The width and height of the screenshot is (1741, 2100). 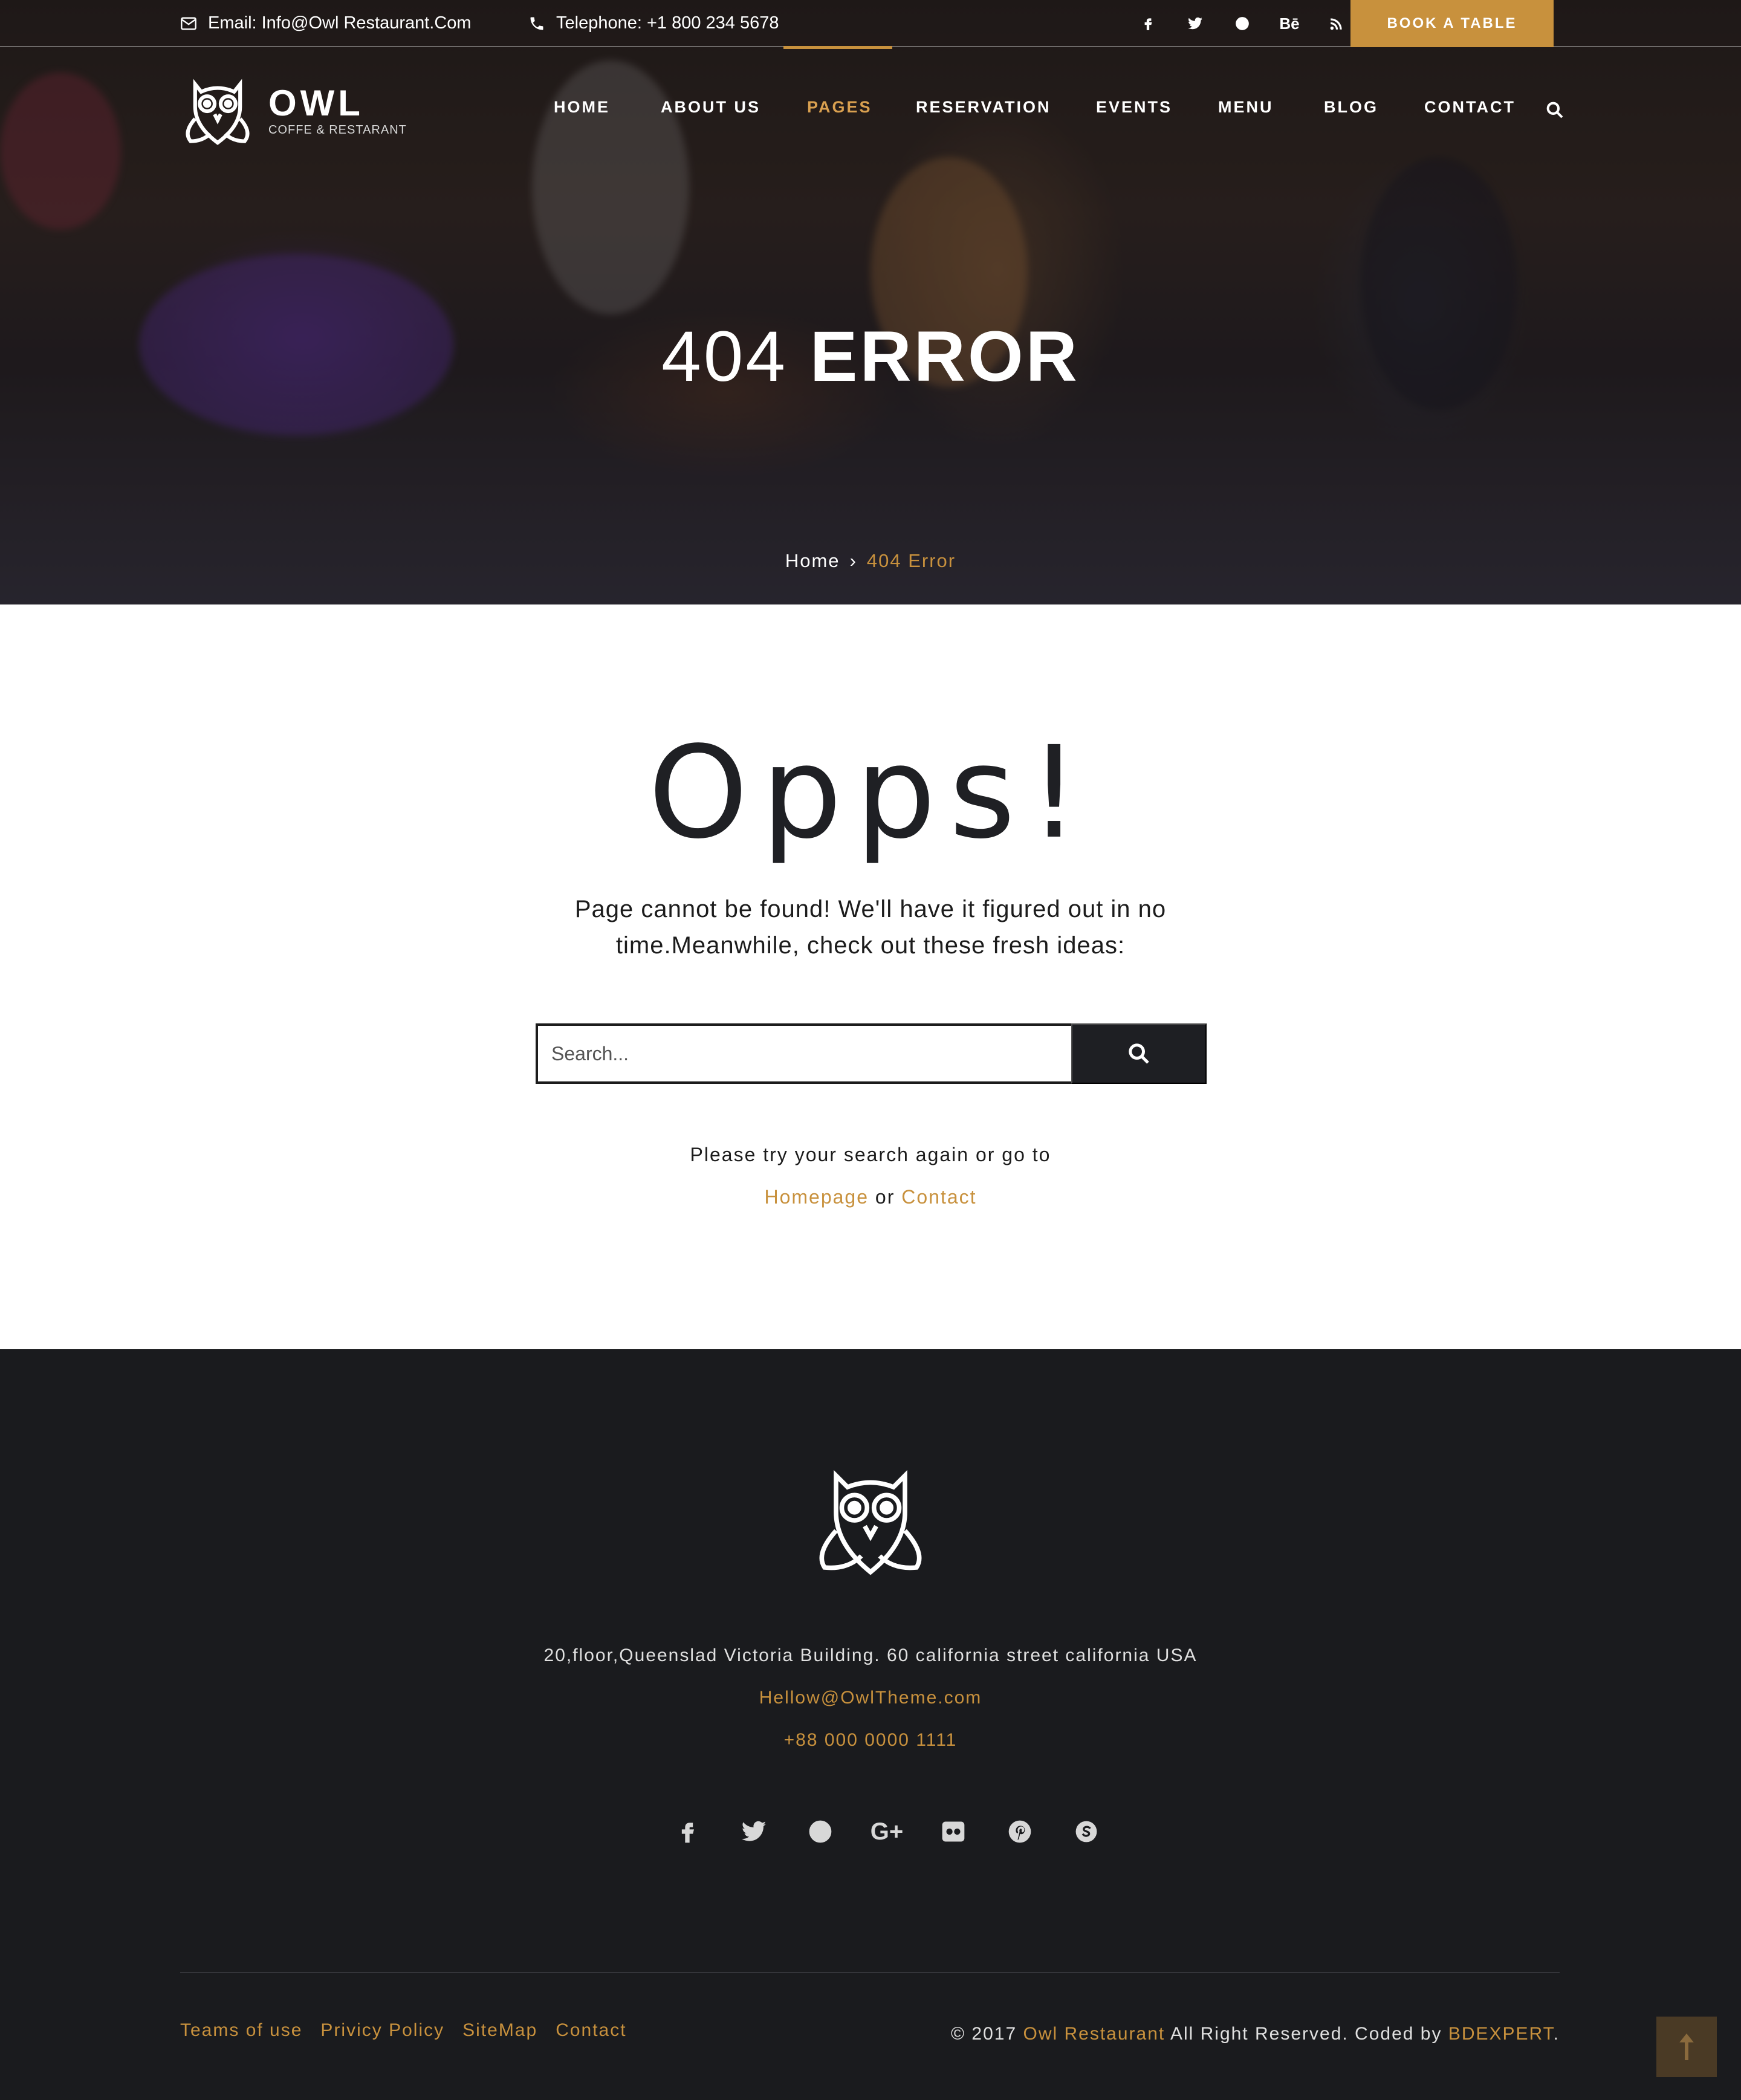 I want to click on footer-divider, so click(x=870, y=1972).